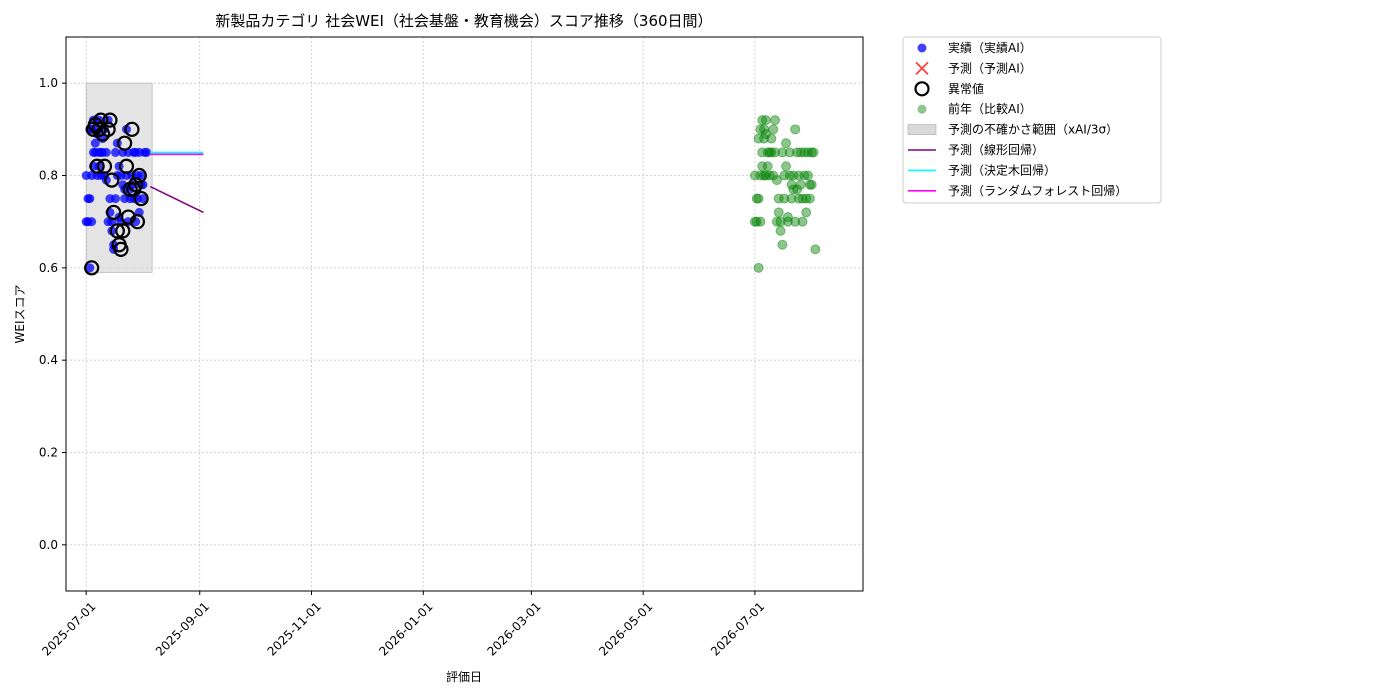  I want to click on x-tick-label: 2026-03-01, so click(513, 628).